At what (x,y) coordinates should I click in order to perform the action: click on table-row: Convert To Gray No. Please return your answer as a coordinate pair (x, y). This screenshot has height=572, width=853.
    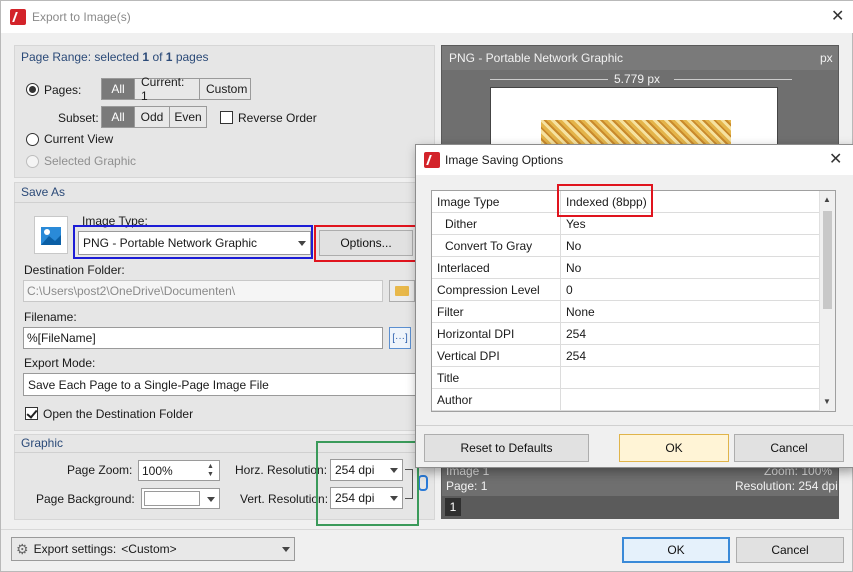
    Looking at the image, I should click on (626, 246).